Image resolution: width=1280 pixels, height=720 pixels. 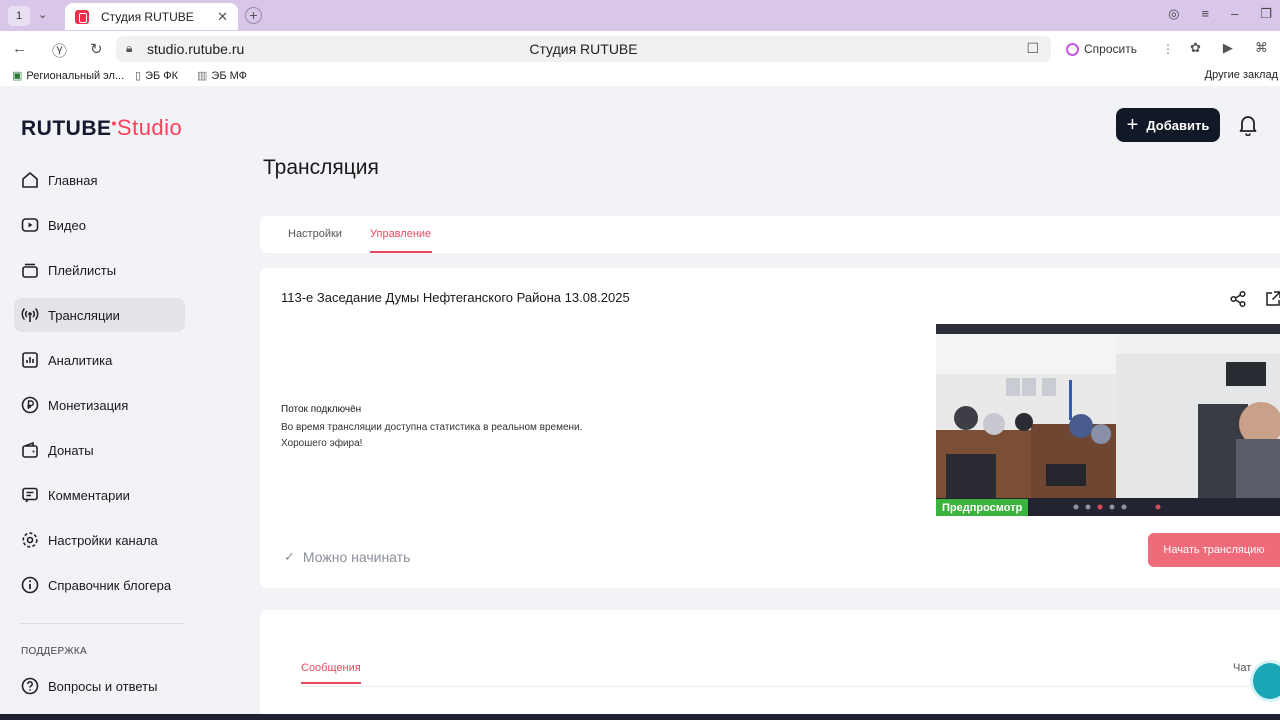 I want to click on url-page-title: Студия RUTUBE, so click(x=583, y=49).